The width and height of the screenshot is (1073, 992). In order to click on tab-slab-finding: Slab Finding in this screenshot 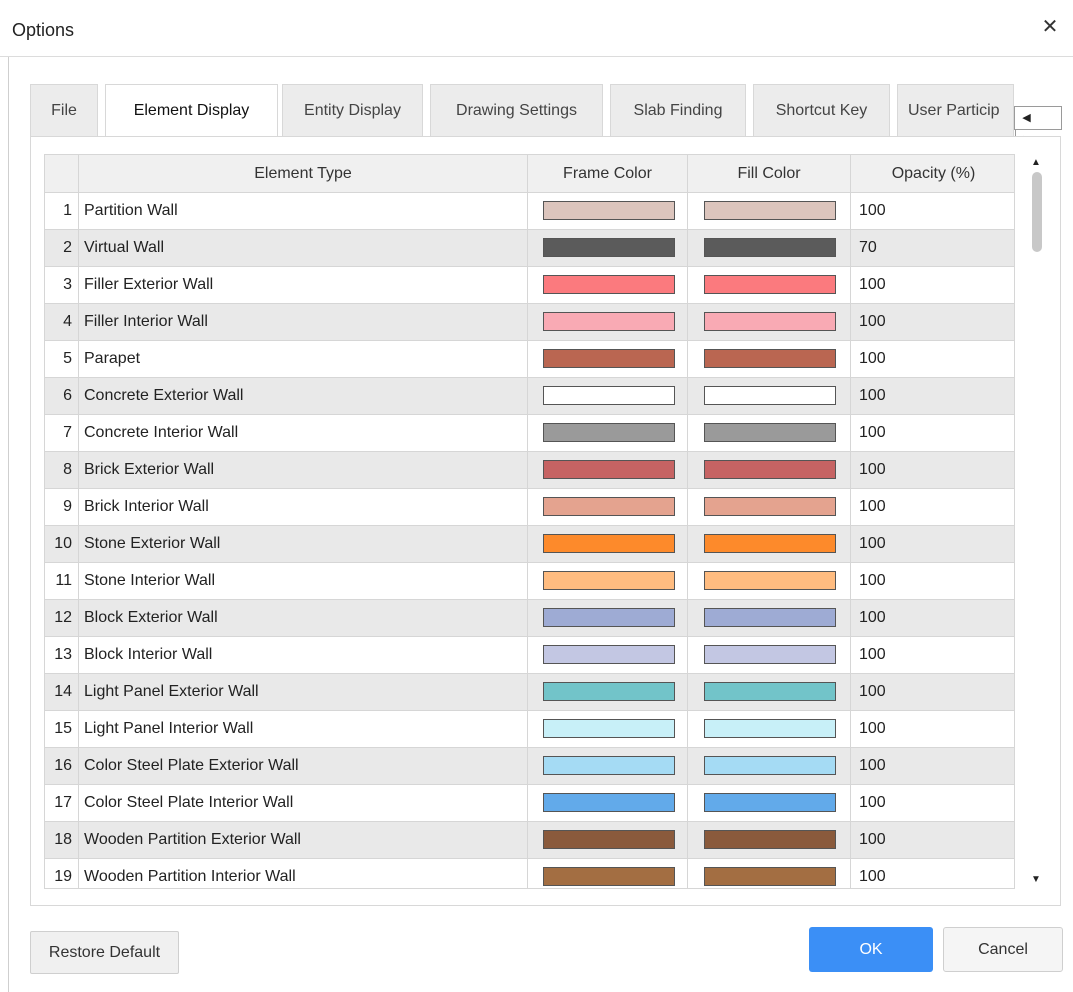, I will do `click(678, 110)`.